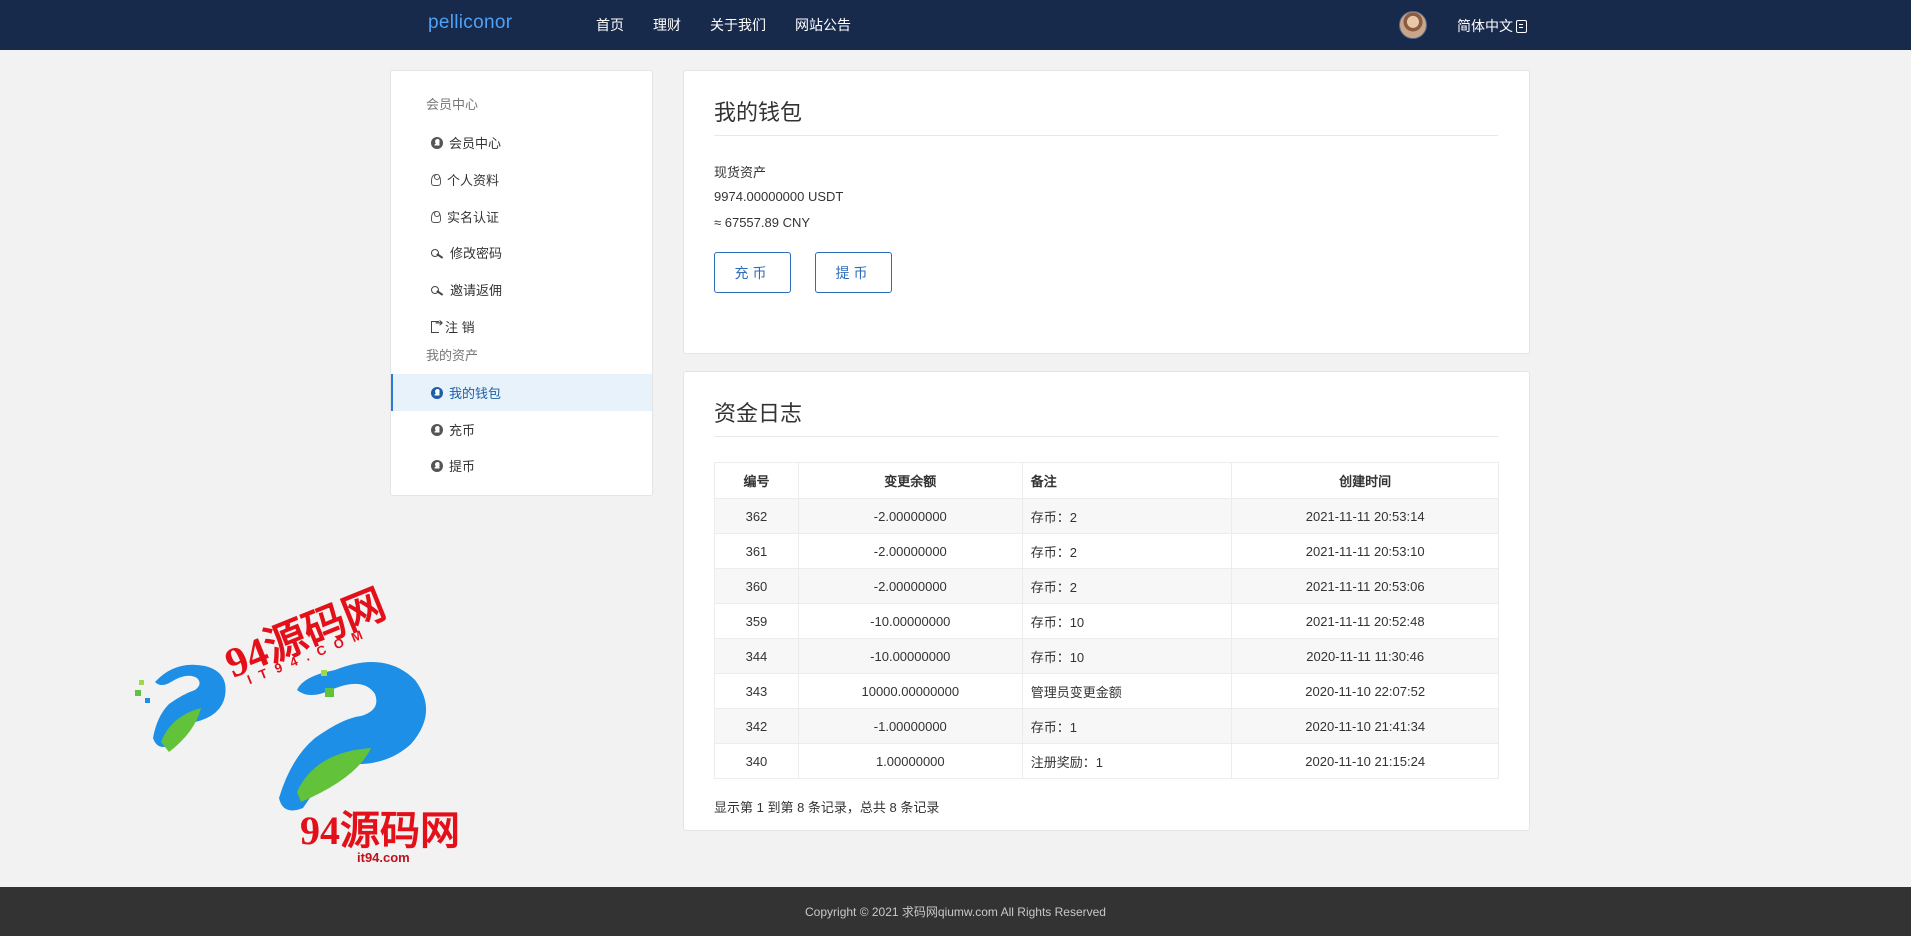 This screenshot has height=936, width=1911. Describe the element at coordinates (740, 172) in the screenshot. I see `spot-asset-label: 现货资产` at that location.